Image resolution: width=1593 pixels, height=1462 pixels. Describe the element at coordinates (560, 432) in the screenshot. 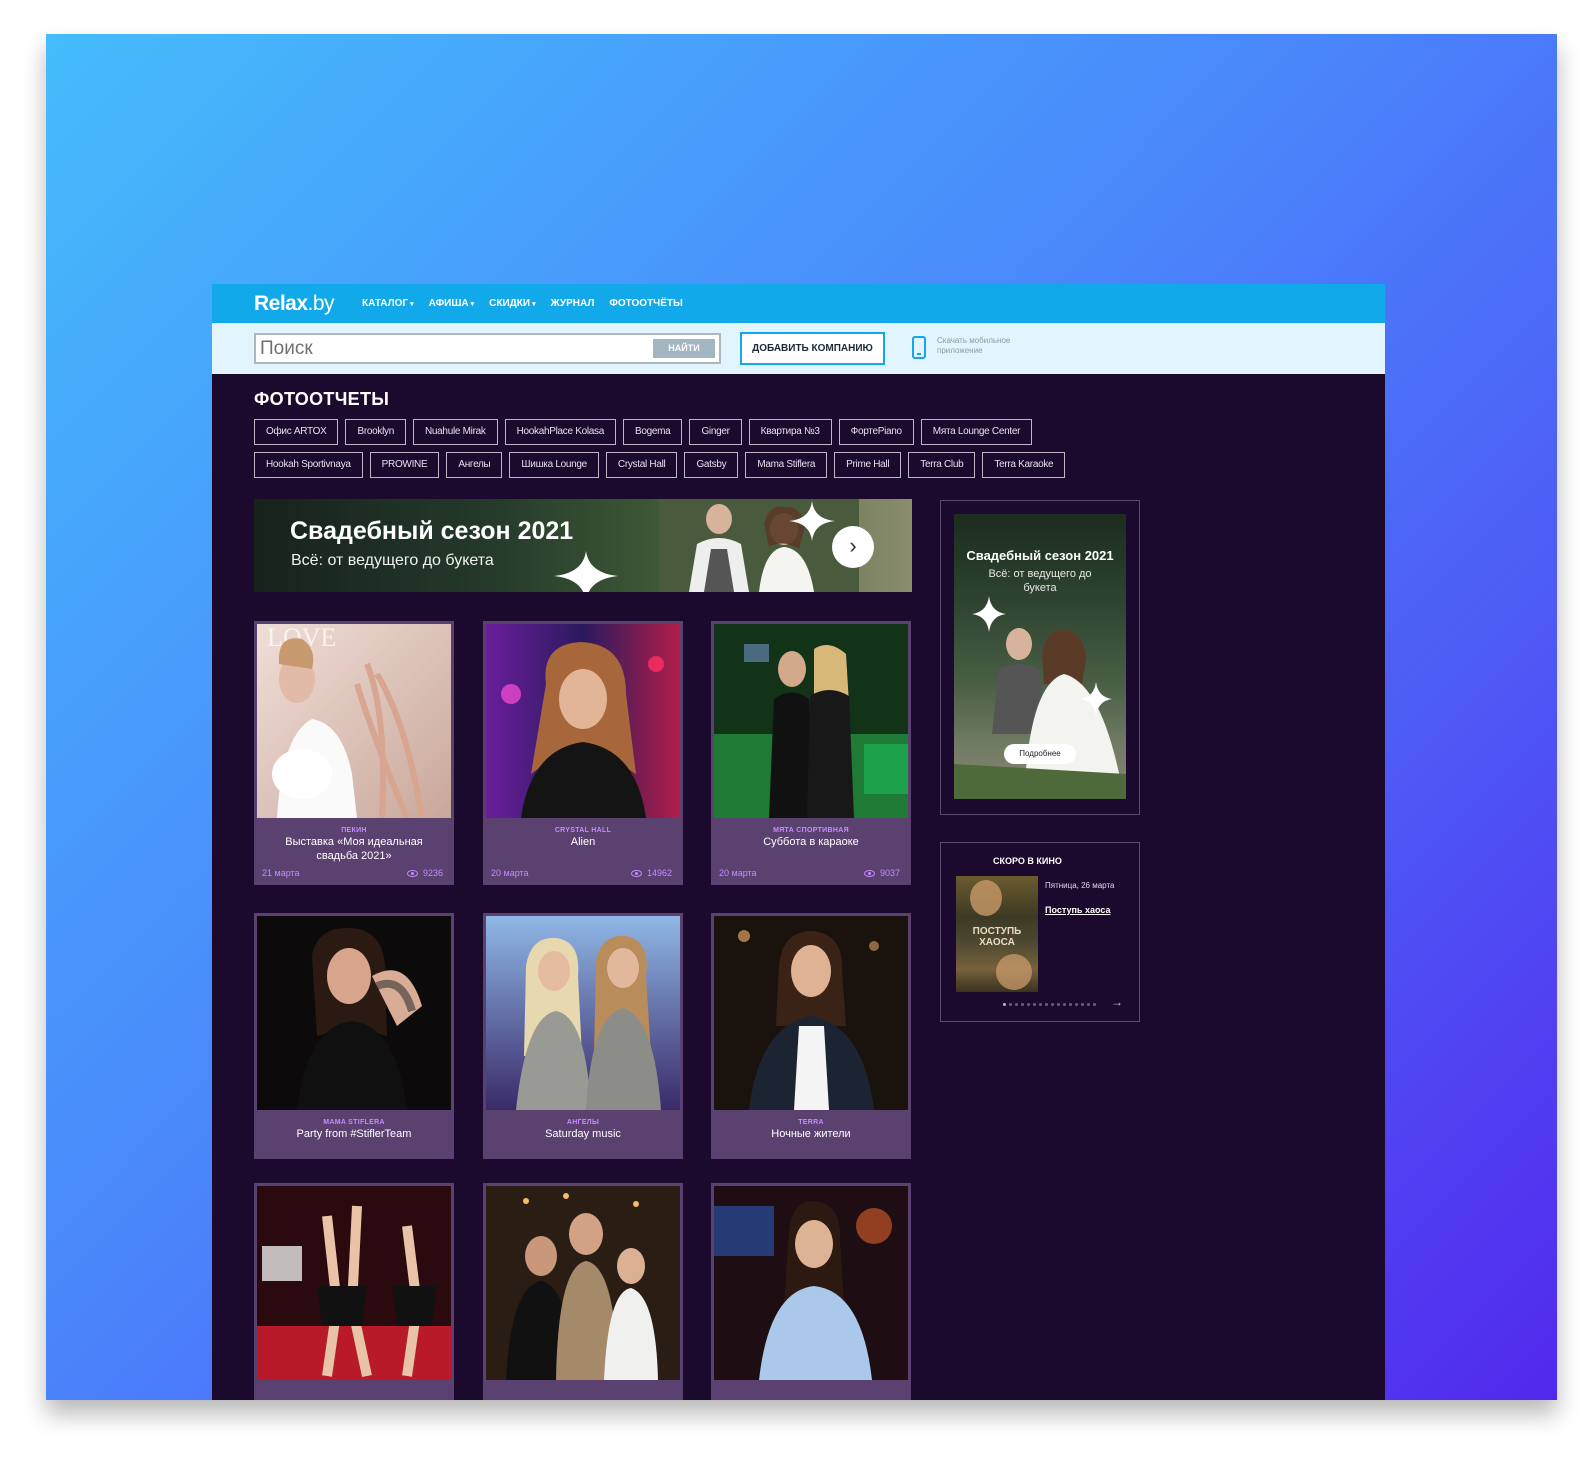

I see `venue-tag: HookahPlace Kolasa` at that location.